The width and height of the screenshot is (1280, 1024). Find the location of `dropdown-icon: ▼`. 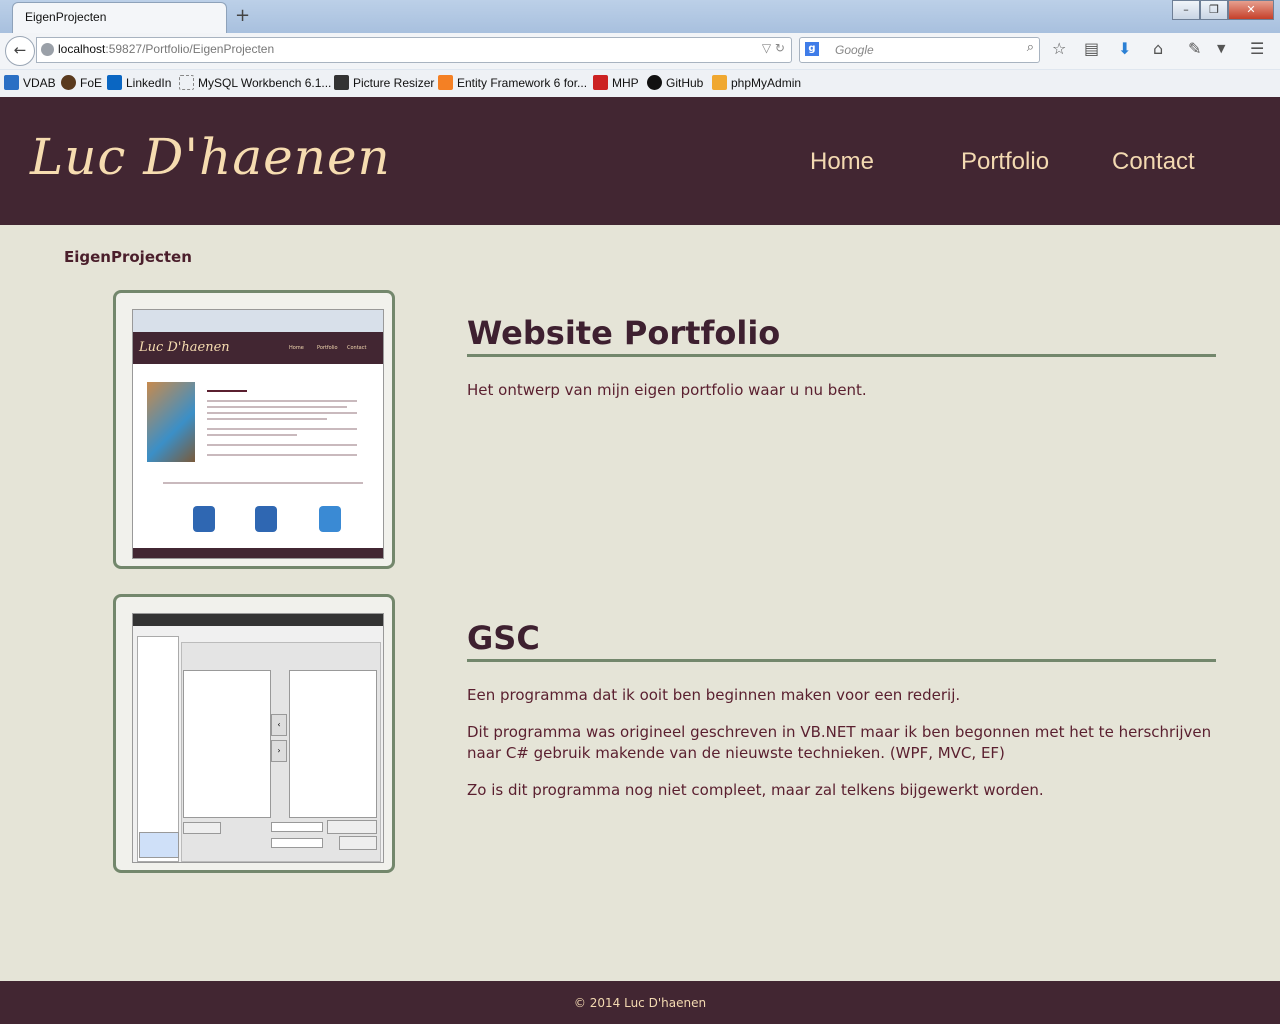

dropdown-icon: ▼ is located at coordinates (1221, 48).